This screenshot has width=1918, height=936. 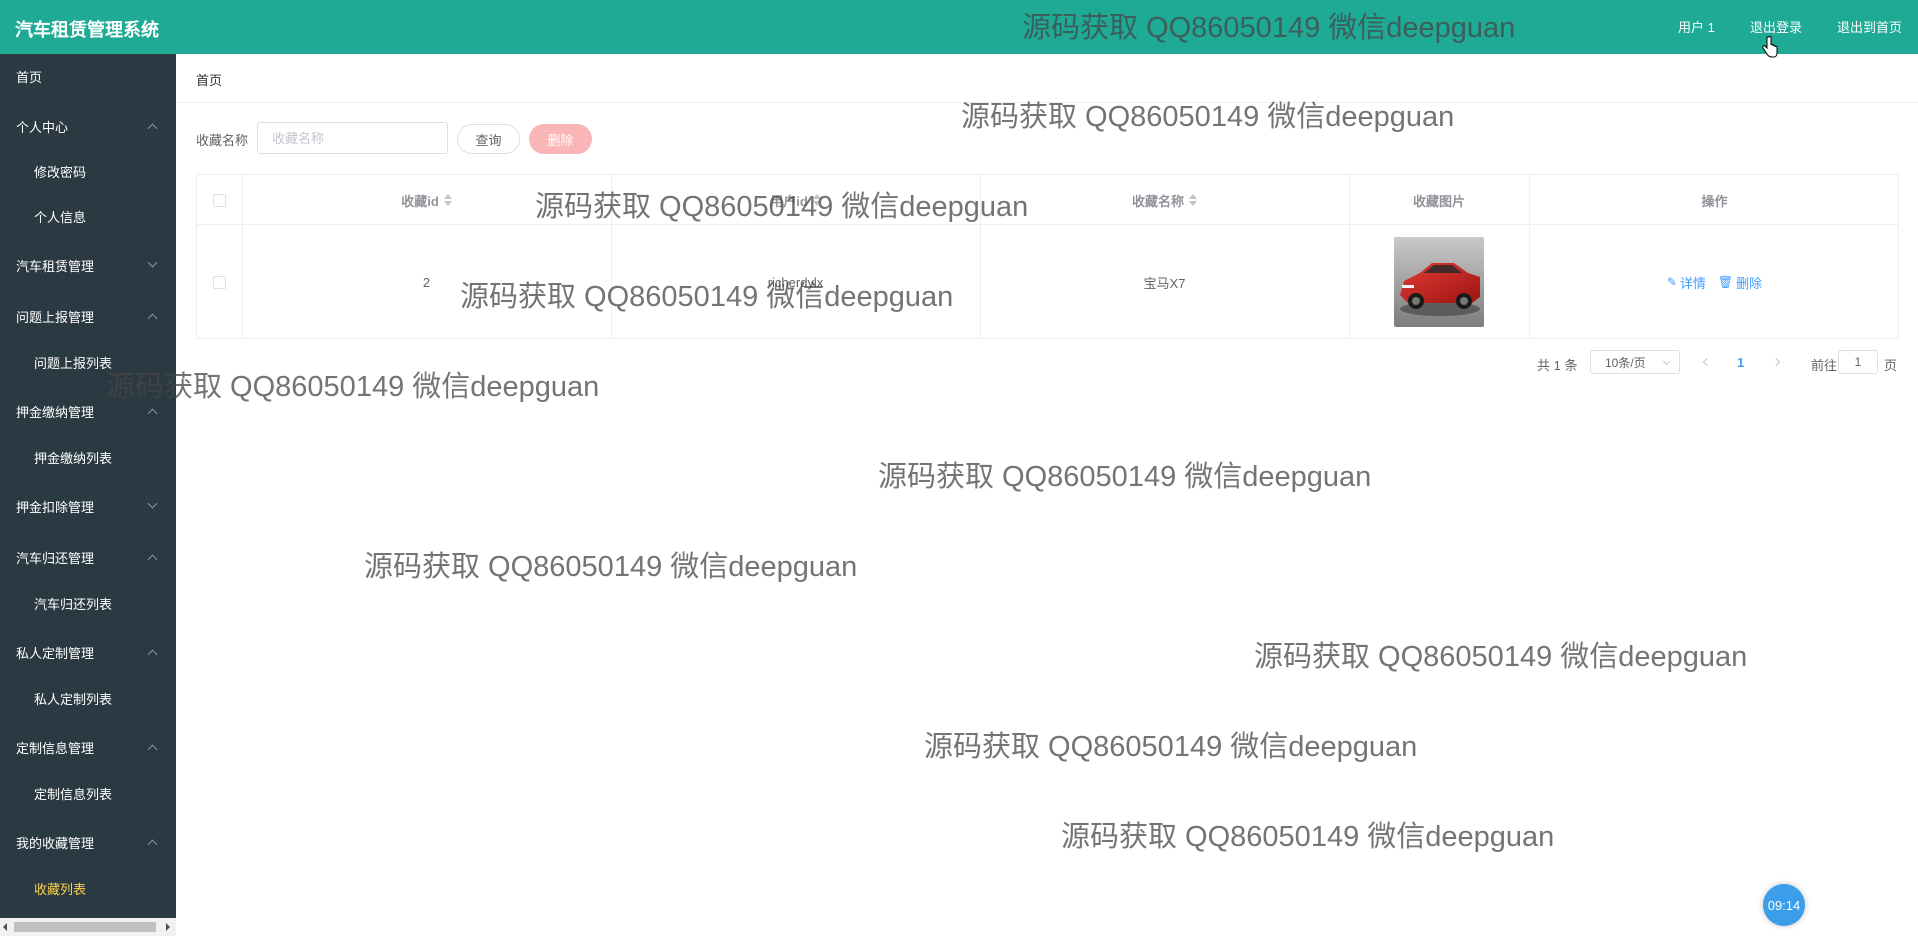 What do you see at coordinates (88, 216) in the screenshot?
I see `sidebar-item-personal-info: 个人信息` at bounding box center [88, 216].